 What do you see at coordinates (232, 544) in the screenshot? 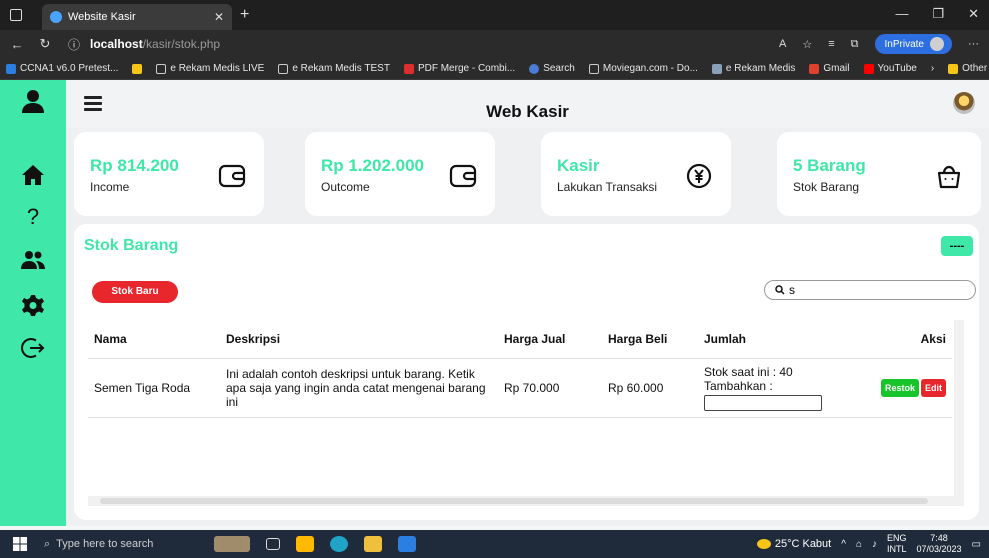
I see `widget-icon` at bounding box center [232, 544].